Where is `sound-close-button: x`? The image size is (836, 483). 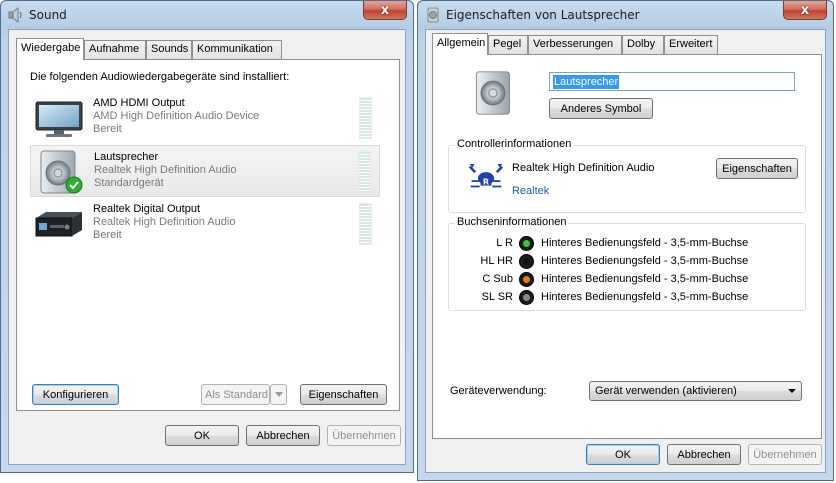
sound-close-button: x is located at coordinates (385, 10).